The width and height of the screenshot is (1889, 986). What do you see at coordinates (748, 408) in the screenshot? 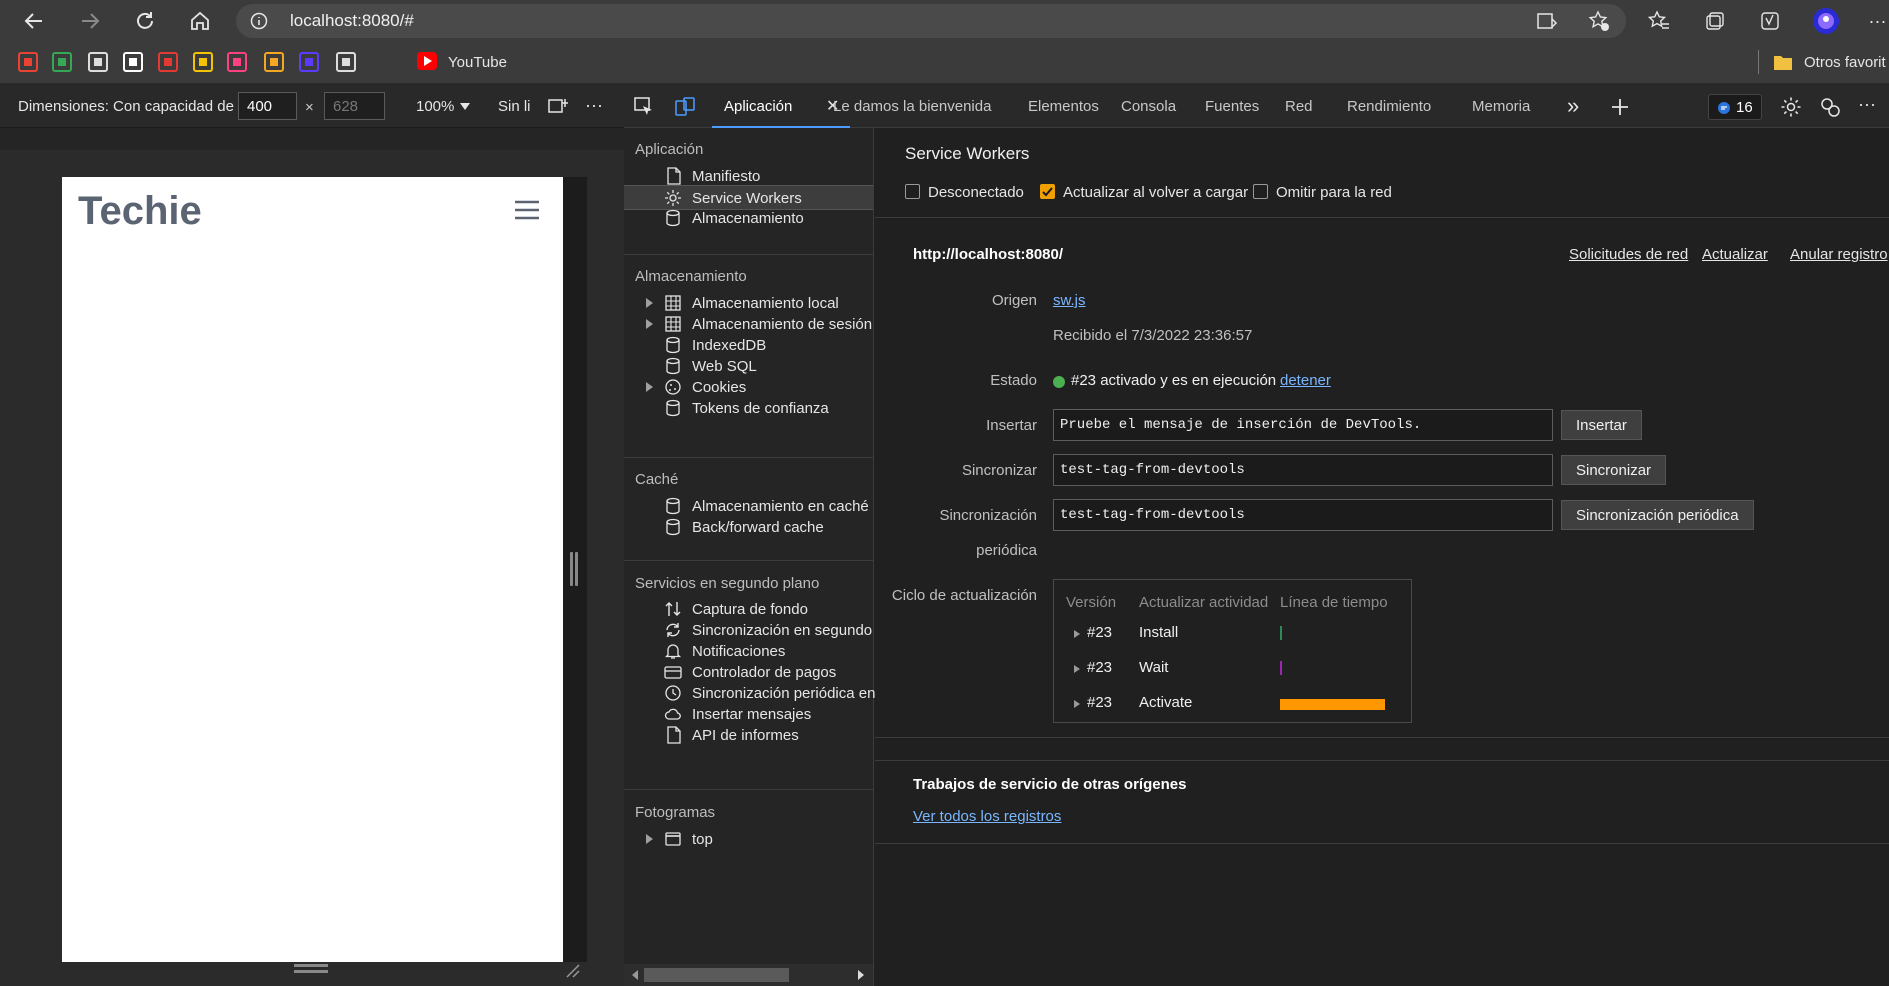
I see `sidebar-item: Tokens de confianza` at bounding box center [748, 408].